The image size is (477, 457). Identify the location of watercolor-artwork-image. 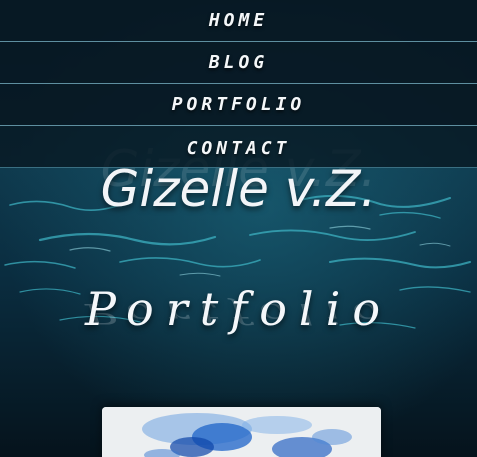
(241, 432).